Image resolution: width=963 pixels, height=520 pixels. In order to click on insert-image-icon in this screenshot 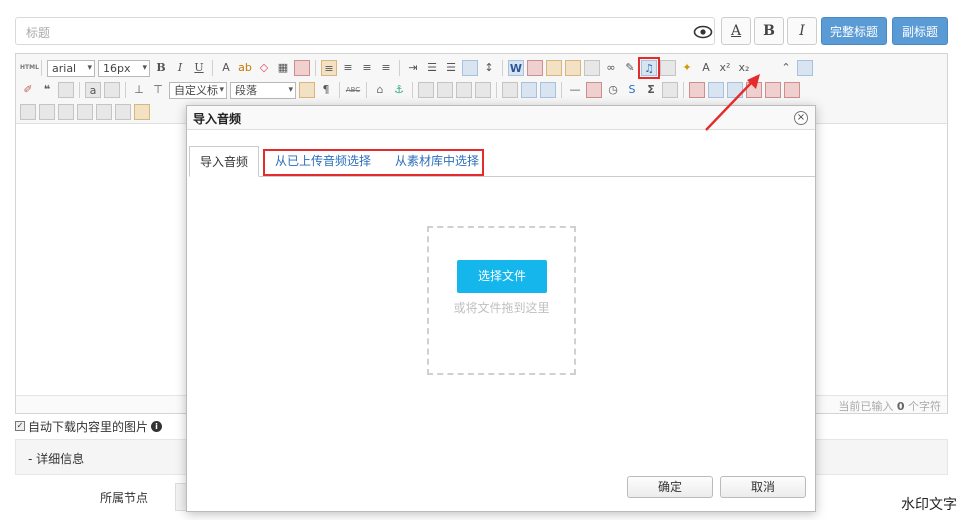, I will do `click(529, 90)`.